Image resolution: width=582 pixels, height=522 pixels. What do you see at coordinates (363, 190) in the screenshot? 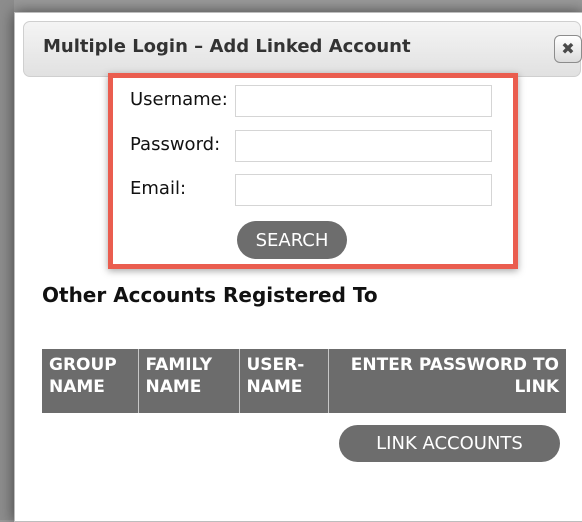
I see `email-input` at bounding box center [363, 190].